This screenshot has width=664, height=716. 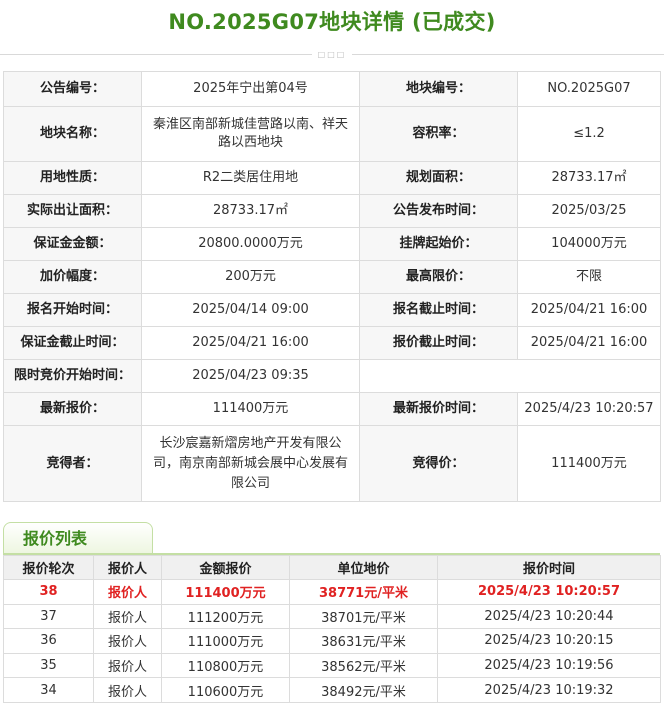 What do you see at coordinates (225, 641) in the screenshot?
I see `bid-amount: 111000万元` at bounding box center [225, 641].